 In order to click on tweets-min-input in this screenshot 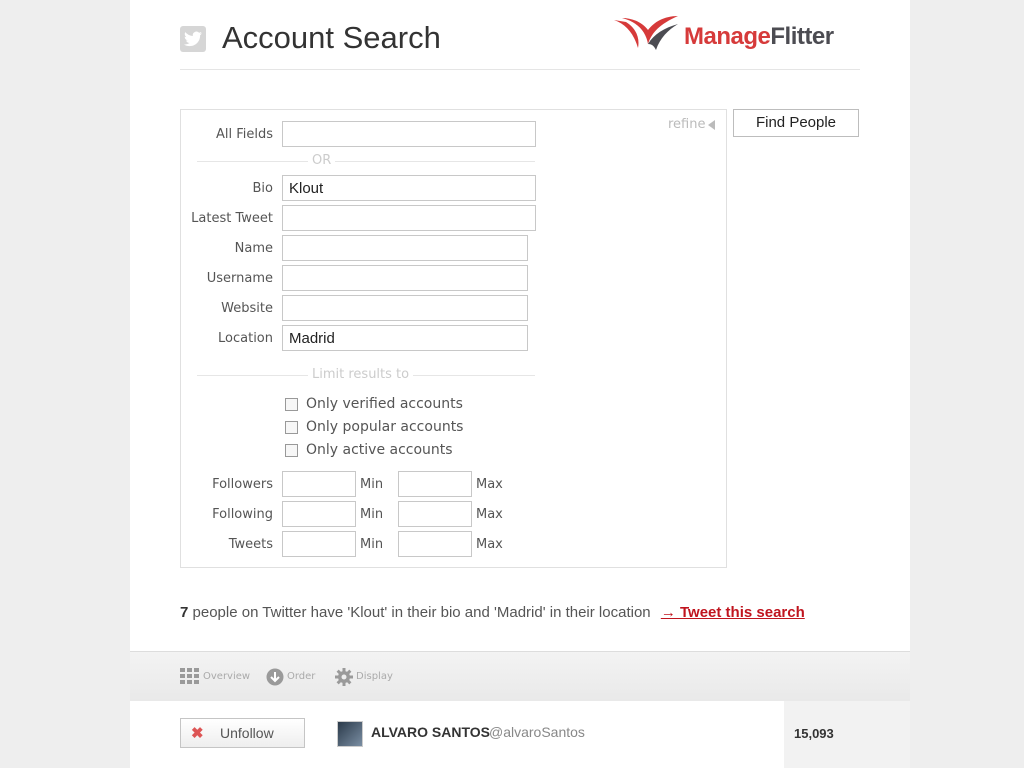, I will do `click(319, 544)`.